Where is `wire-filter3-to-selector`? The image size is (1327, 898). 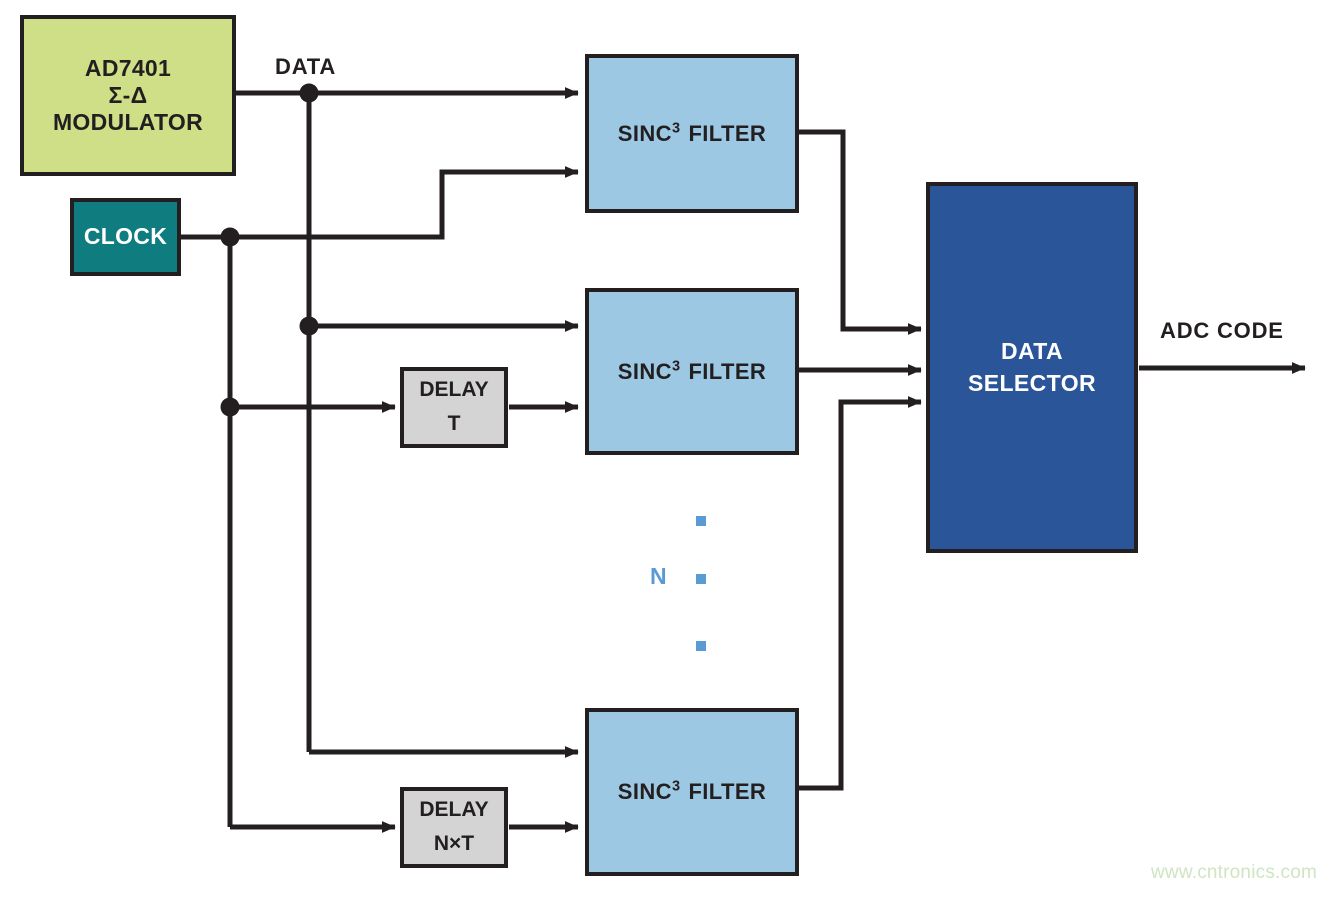 wire-filter3-to-selector is located at coordinates (860, 593).